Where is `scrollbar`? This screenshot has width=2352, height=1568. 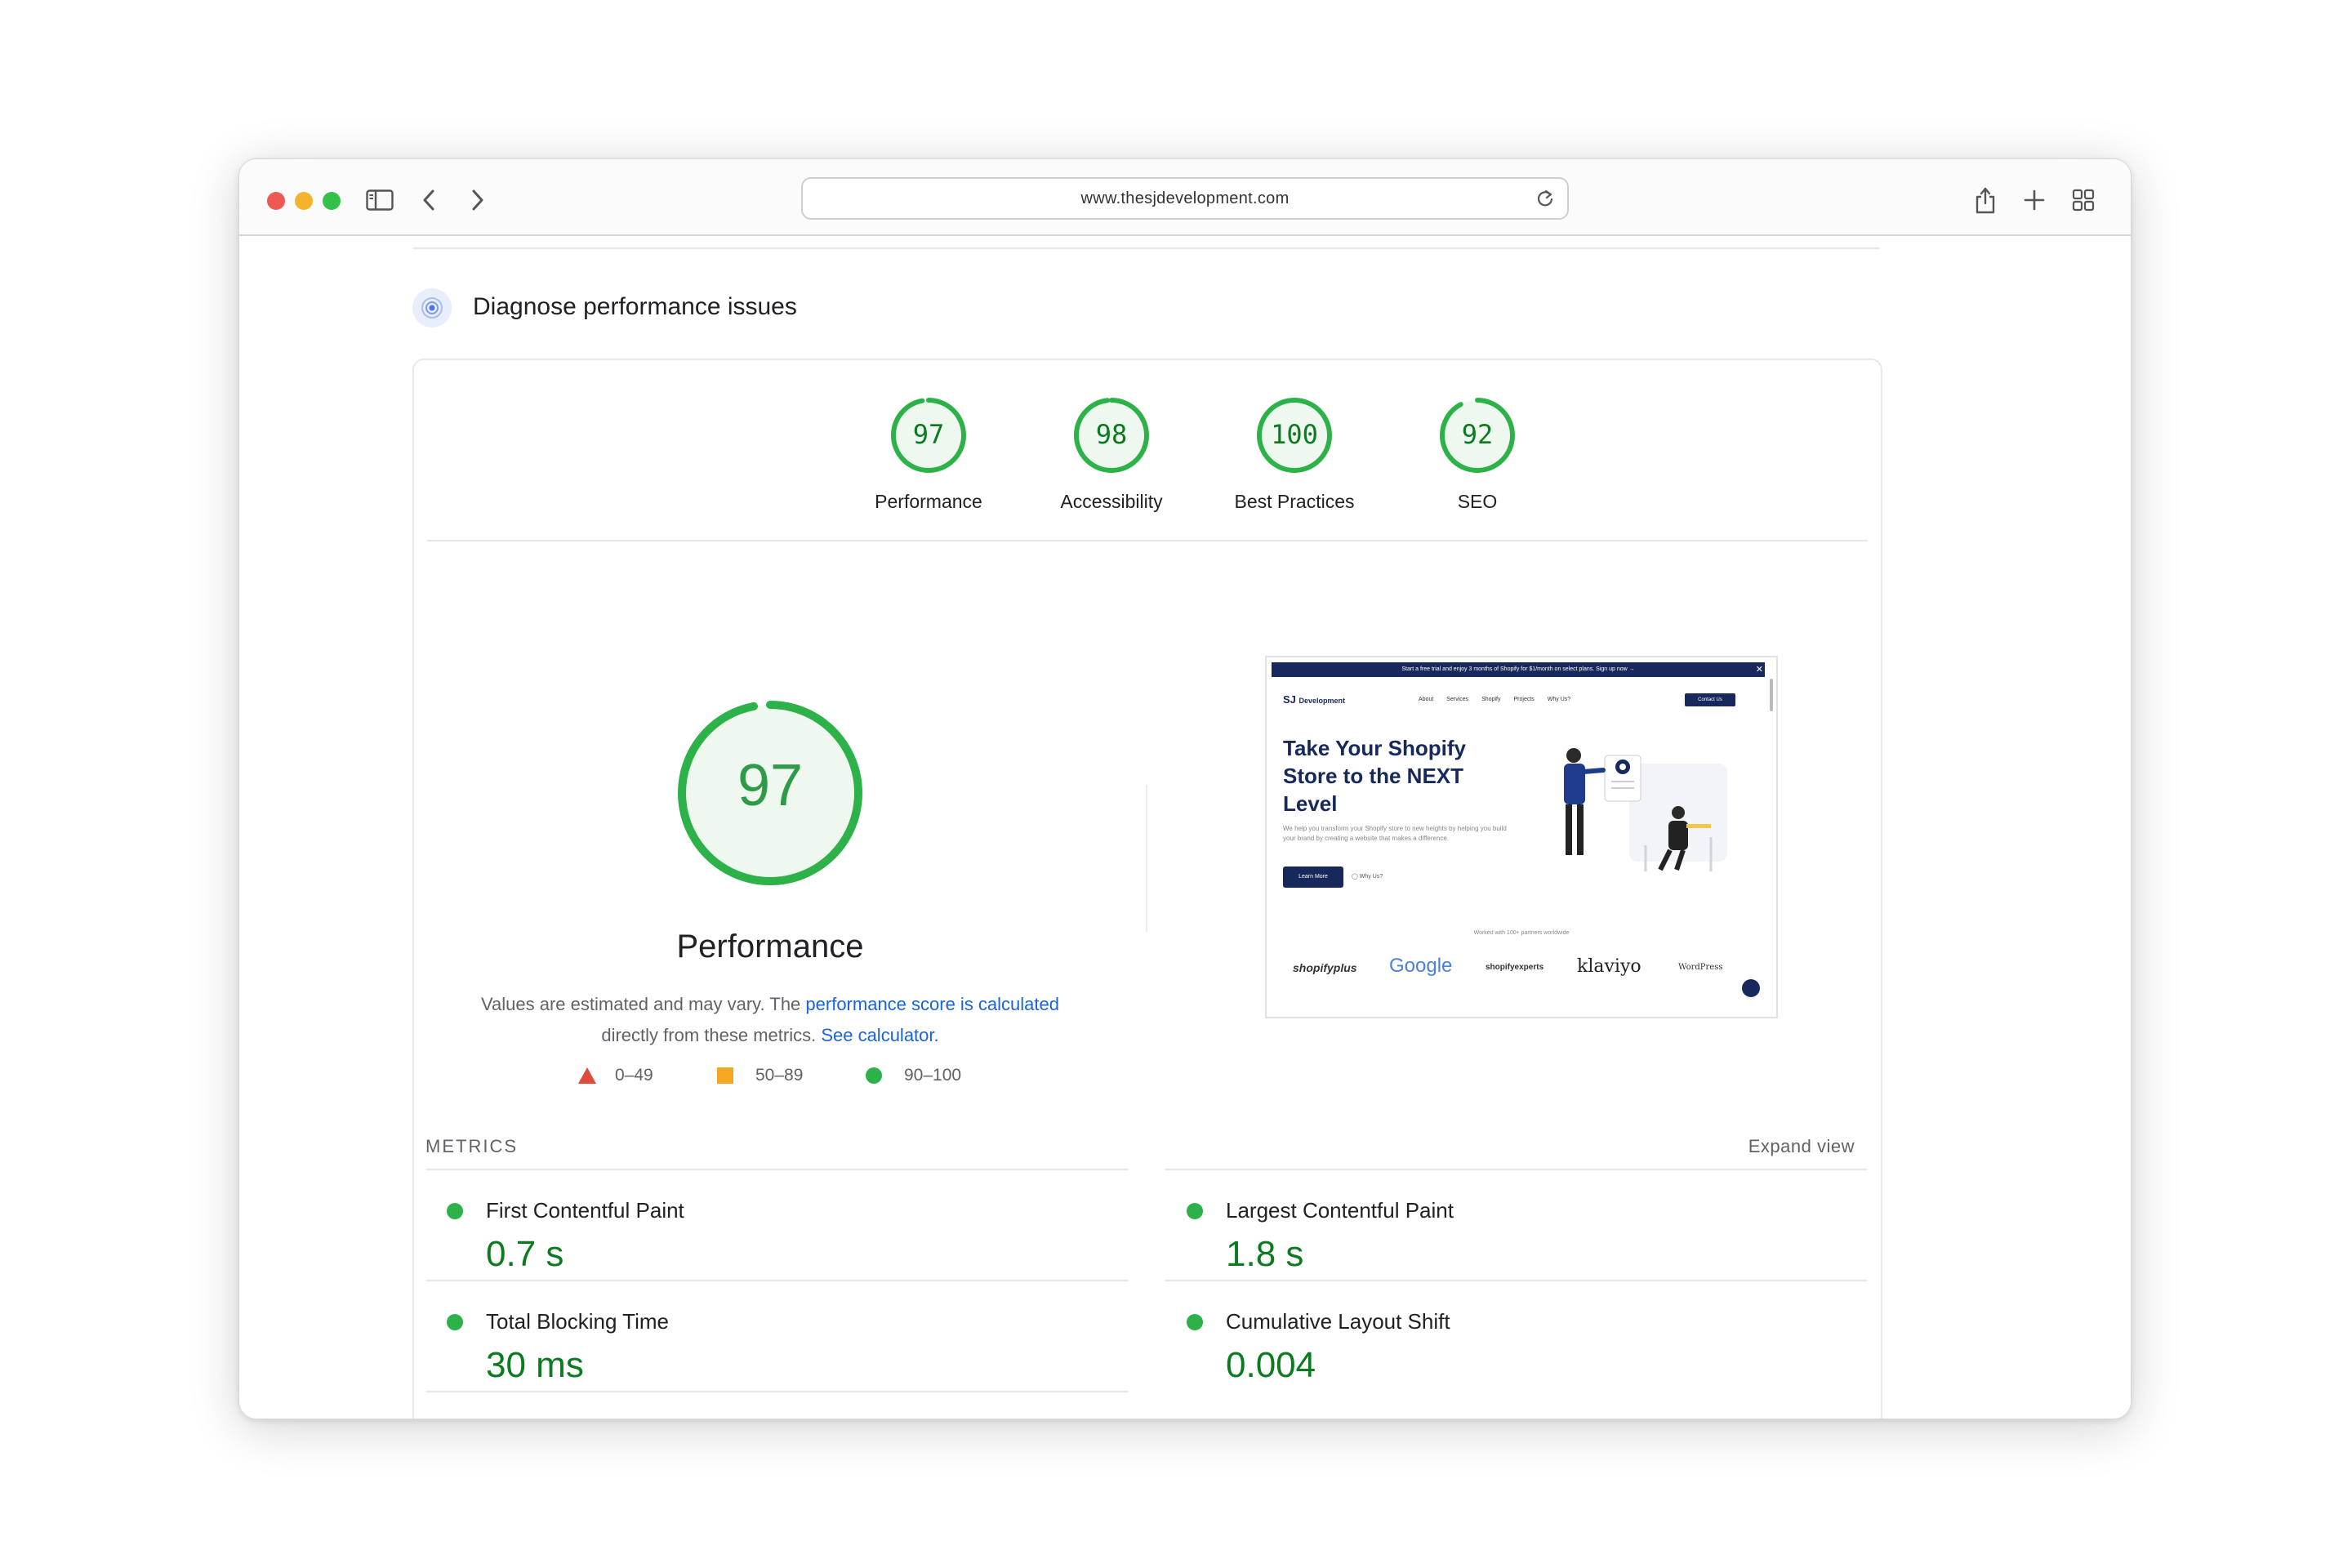
scrollbar is located at coordinates (1772, 695).